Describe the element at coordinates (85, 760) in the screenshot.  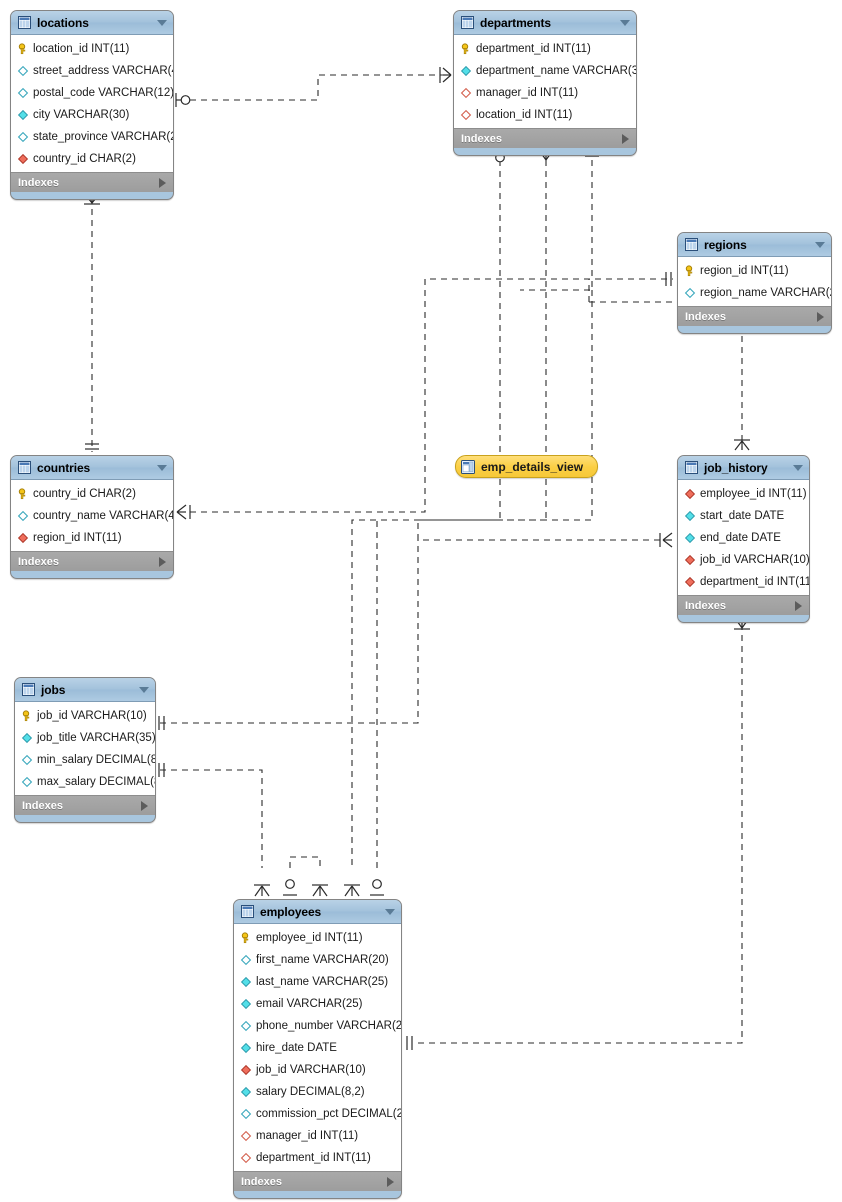
I see `field-row: min_salary DECIMAL(8,0)` at that location.